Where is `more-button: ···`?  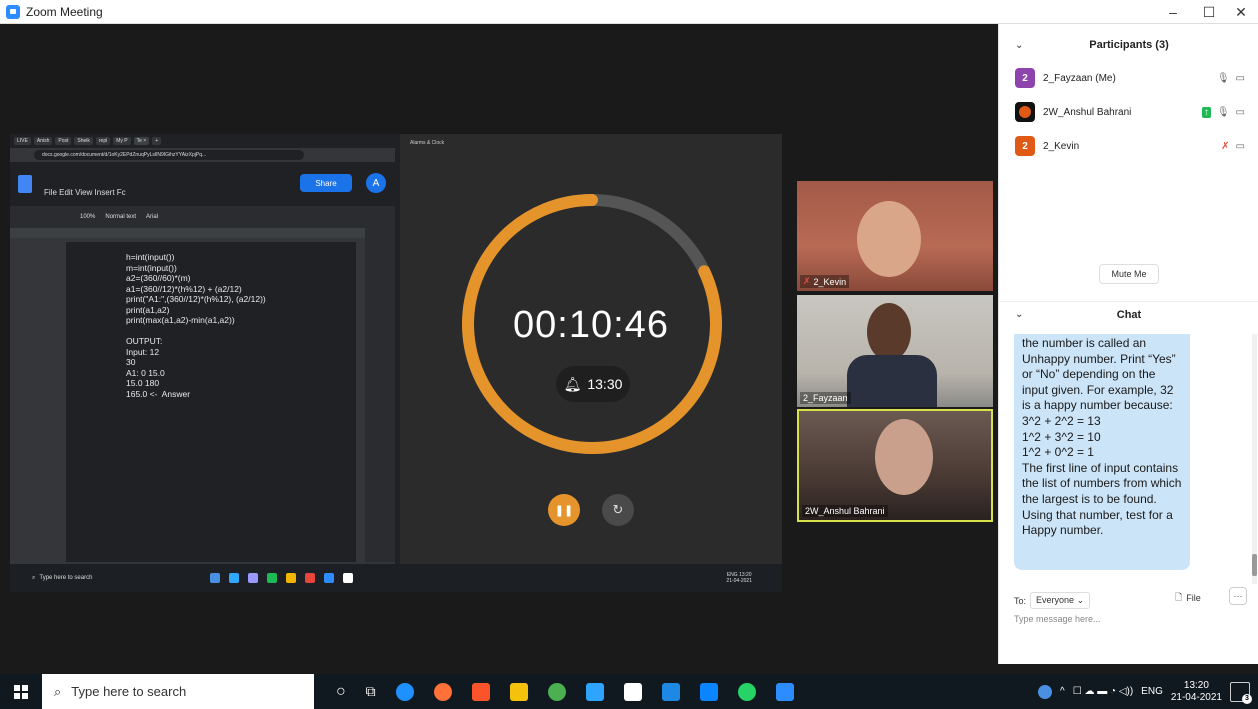
more-button: ··· is located at coordinates (1238, 596).